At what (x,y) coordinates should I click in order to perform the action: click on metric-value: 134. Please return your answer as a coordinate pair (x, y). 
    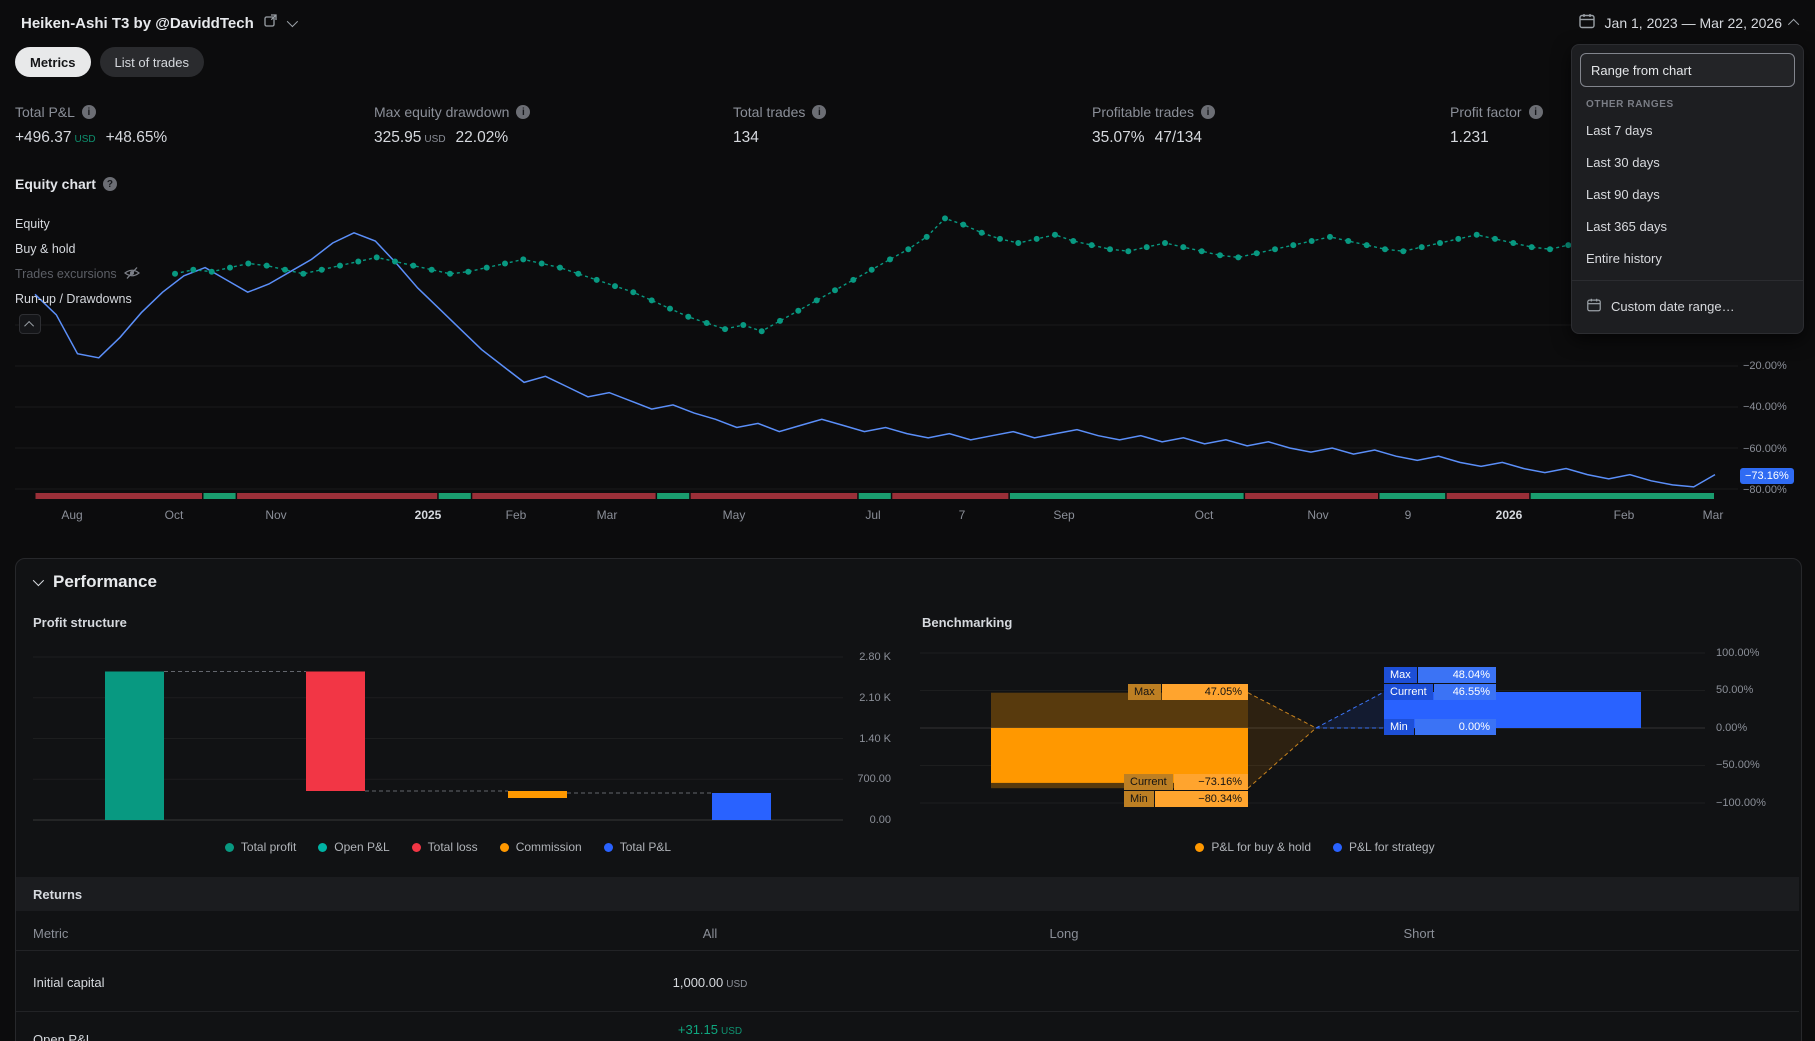
    Looking at the image, I should click on (746, 137).